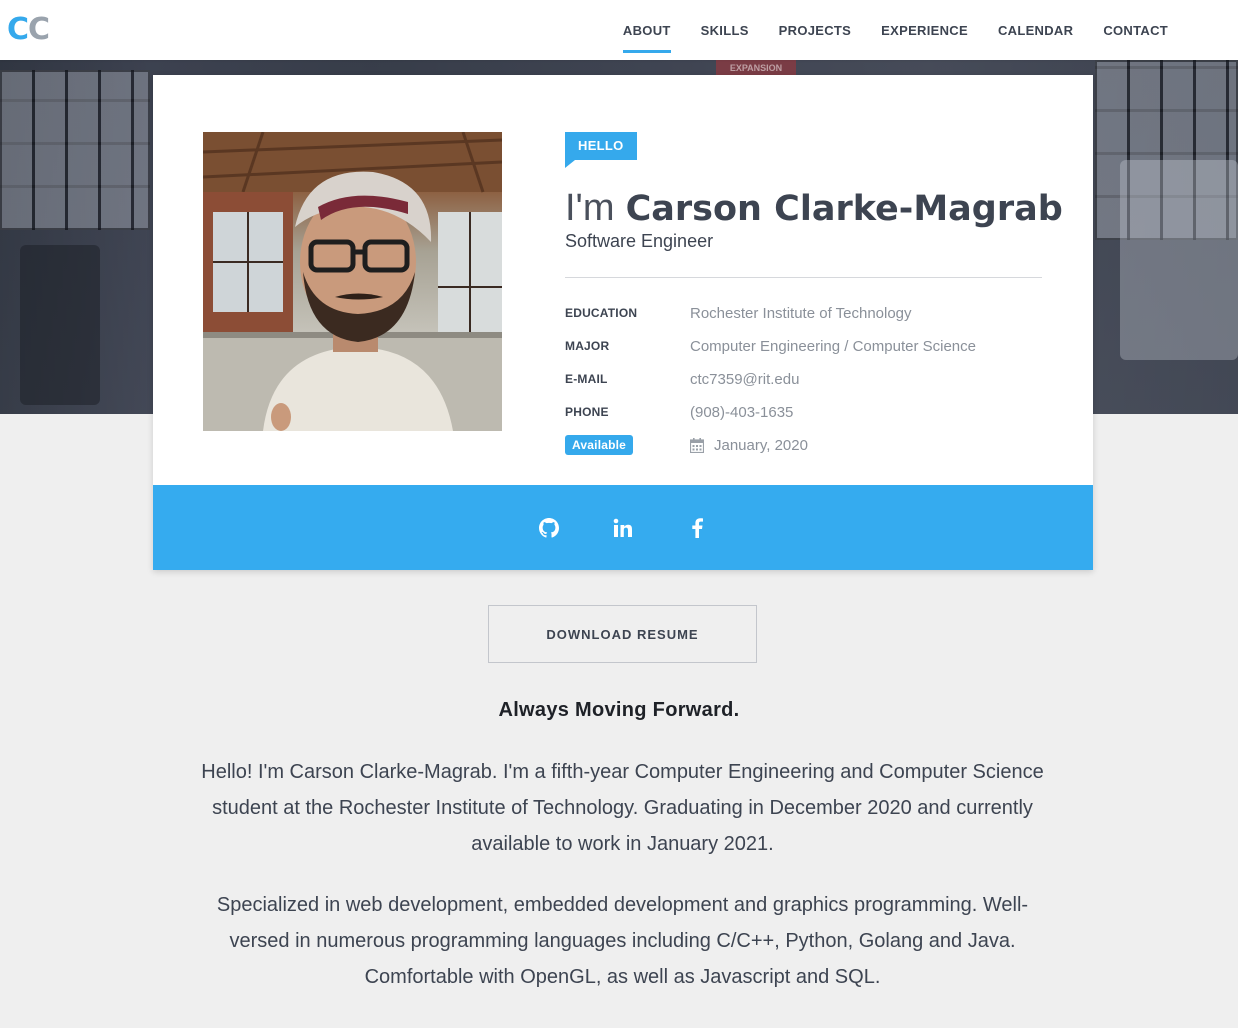 This screenshot has width=1238, height=1028. I want to click on available-badge: Available, so click(599, 445).